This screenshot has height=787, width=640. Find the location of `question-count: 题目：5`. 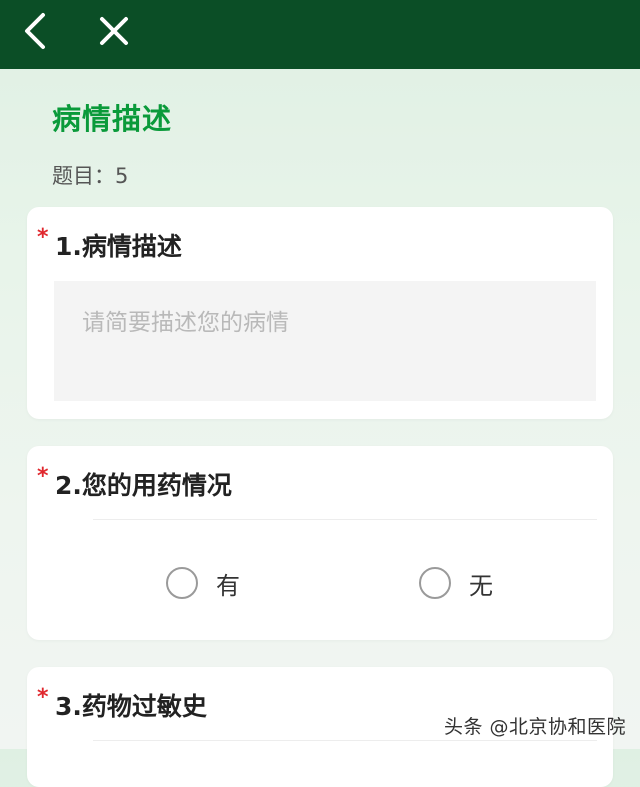

question-count: 题目：5 is located at coordinates (90, 176).